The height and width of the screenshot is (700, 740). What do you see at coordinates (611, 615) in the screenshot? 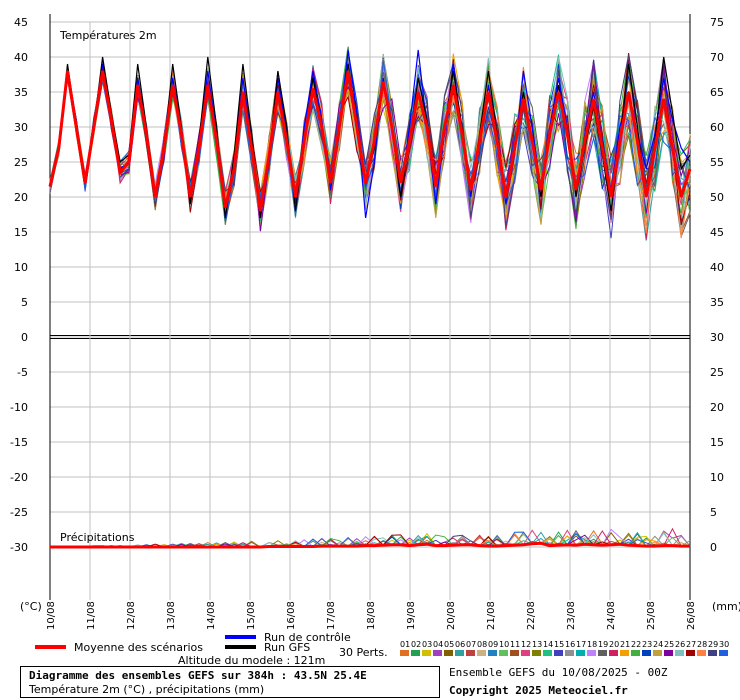
I see `date-label: 24/08` at bounding box center [611, 615].